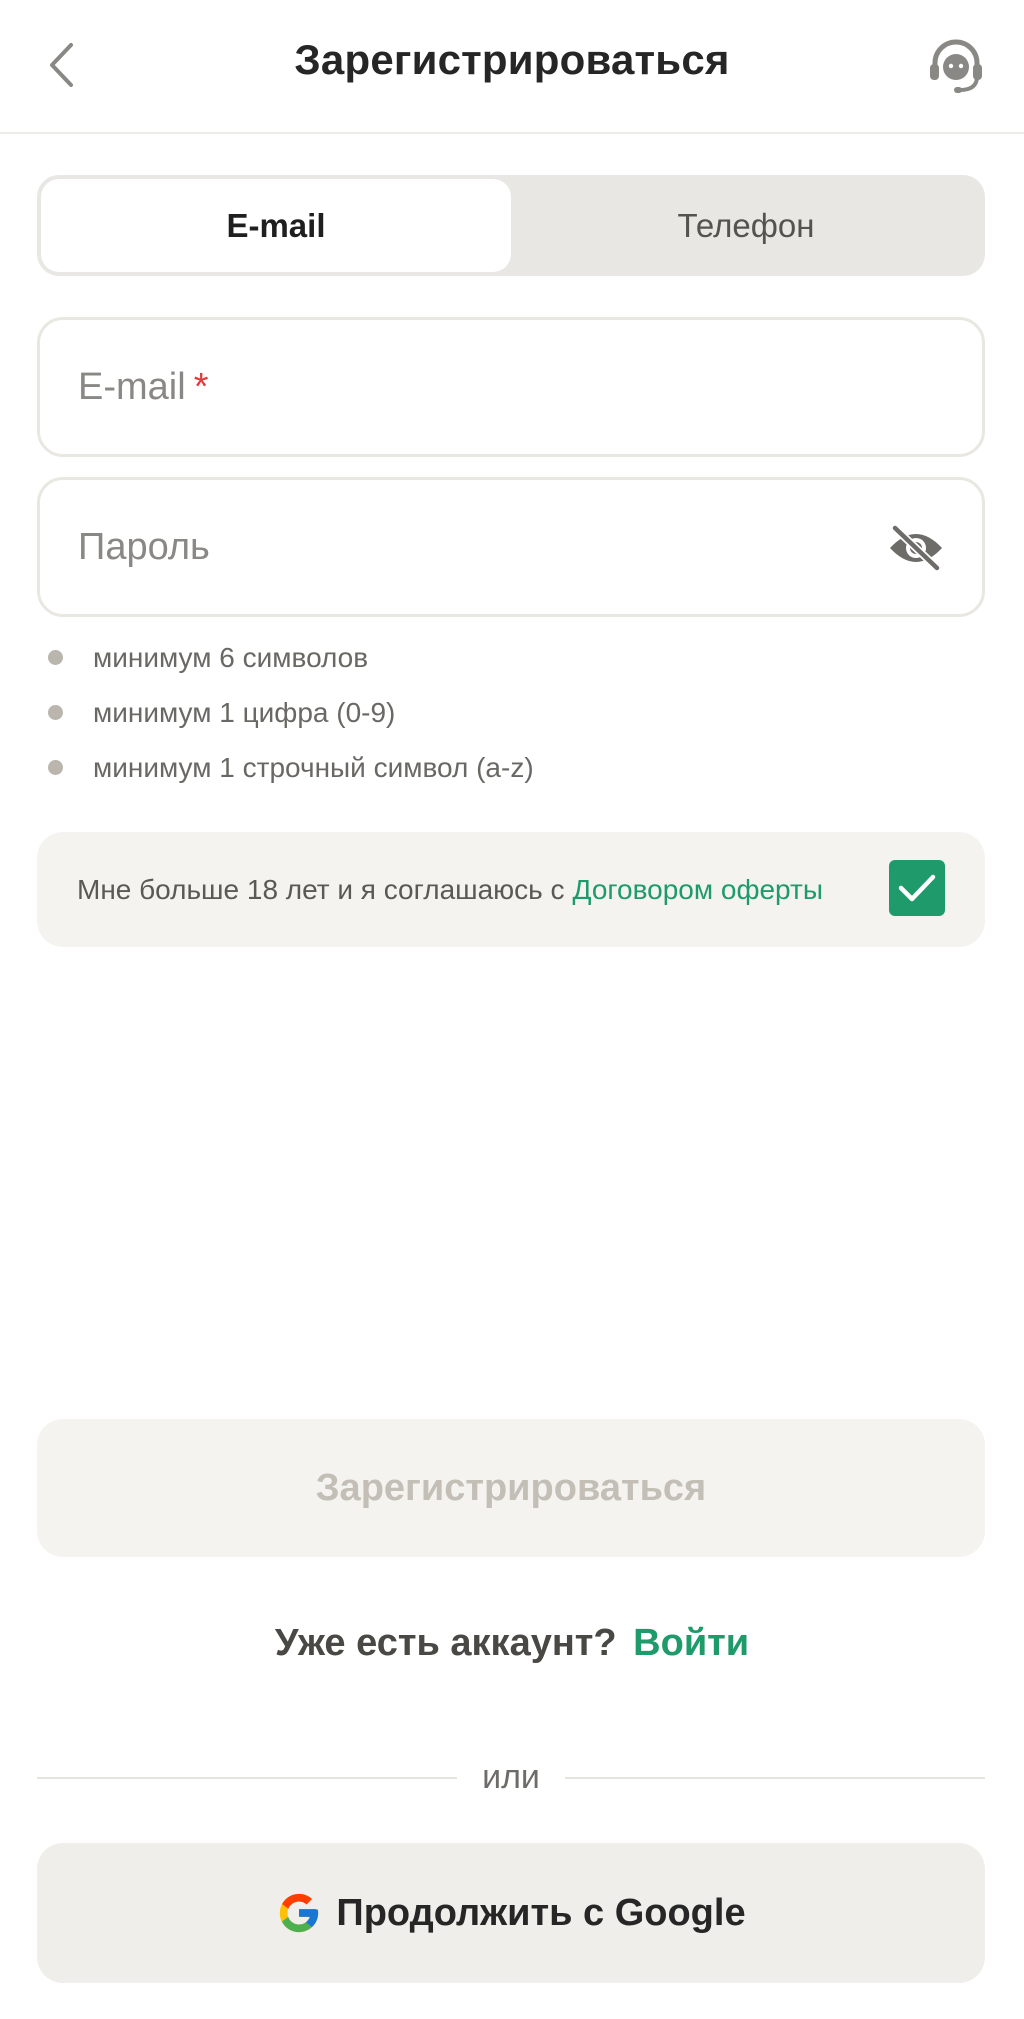  I want to click on password-field: Пароль, so click(511, 547).